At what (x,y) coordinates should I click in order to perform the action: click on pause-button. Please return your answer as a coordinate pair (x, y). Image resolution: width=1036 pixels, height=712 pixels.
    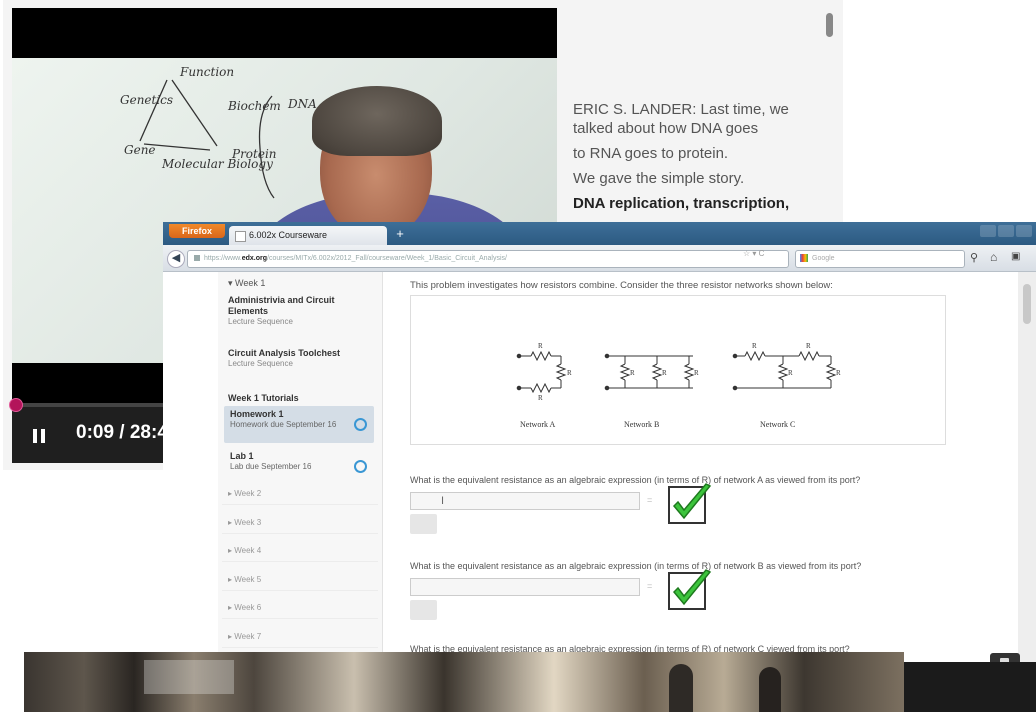
    Looking at the image, I should click on (39, 436).